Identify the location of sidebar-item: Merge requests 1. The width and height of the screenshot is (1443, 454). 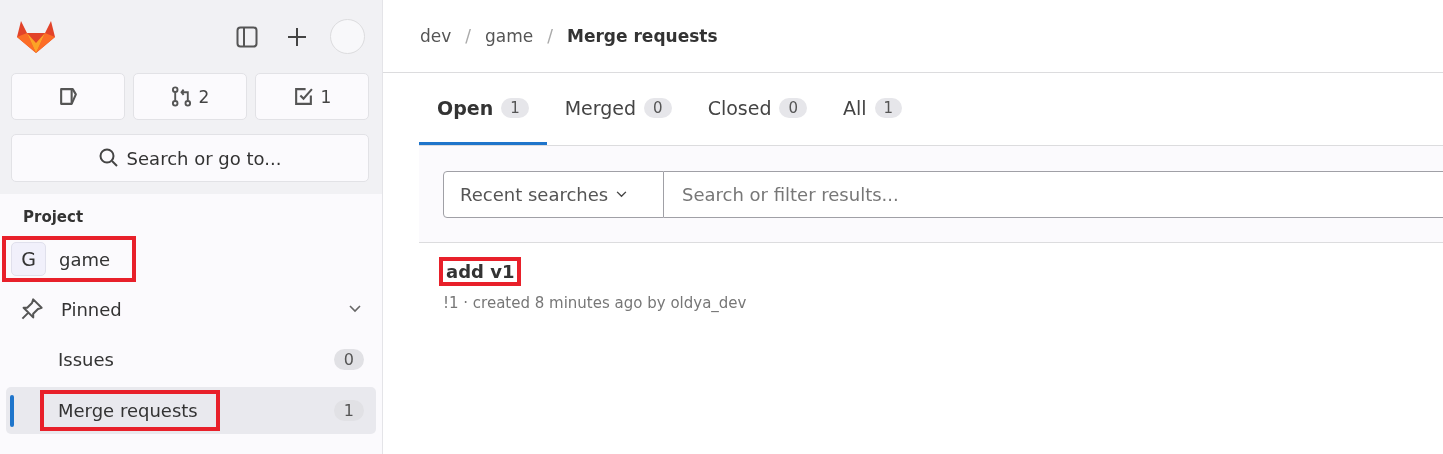
(191, 410).